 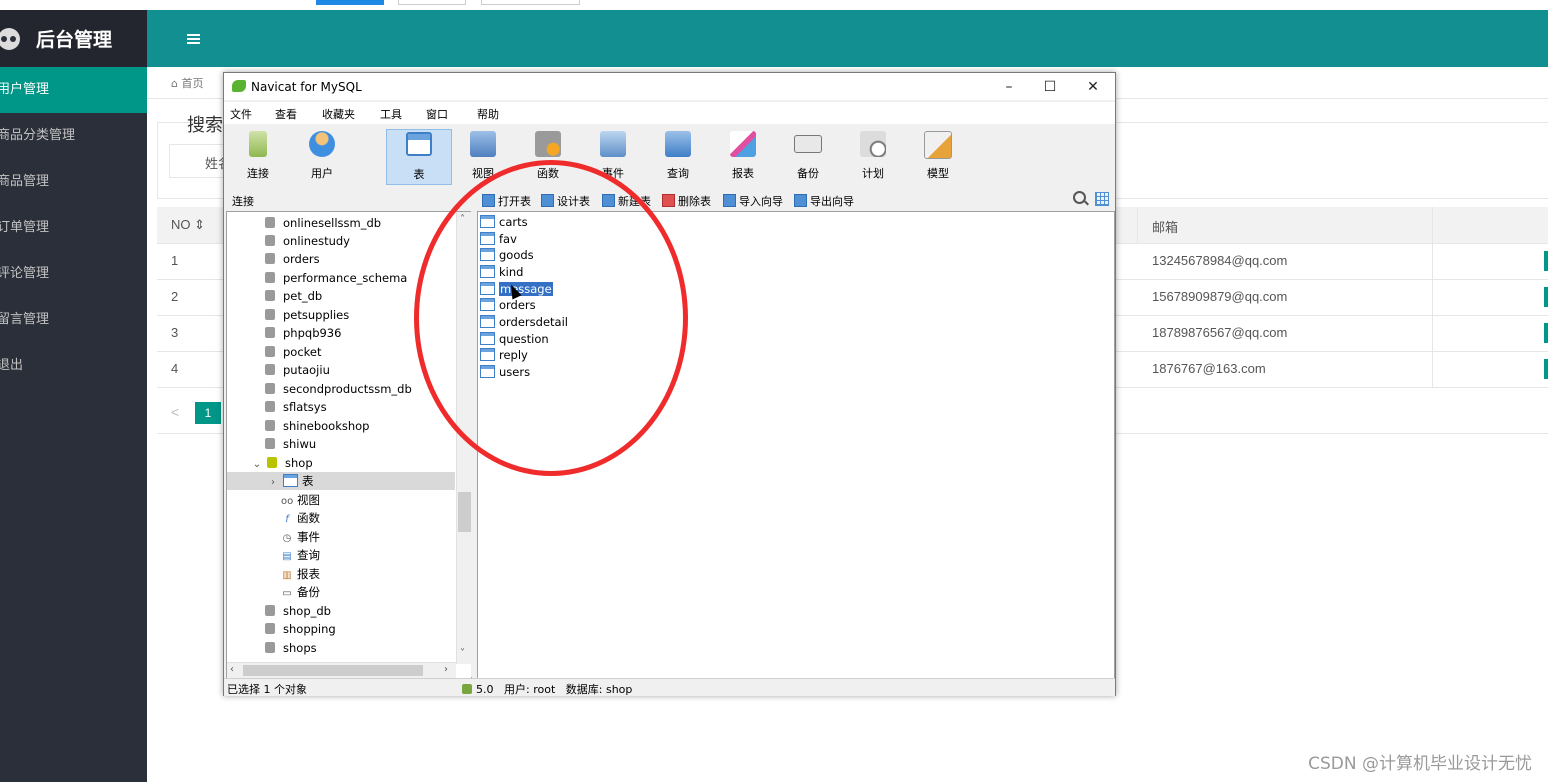 I want to click on pager-page-1: 1, so click(x=208, y=413).